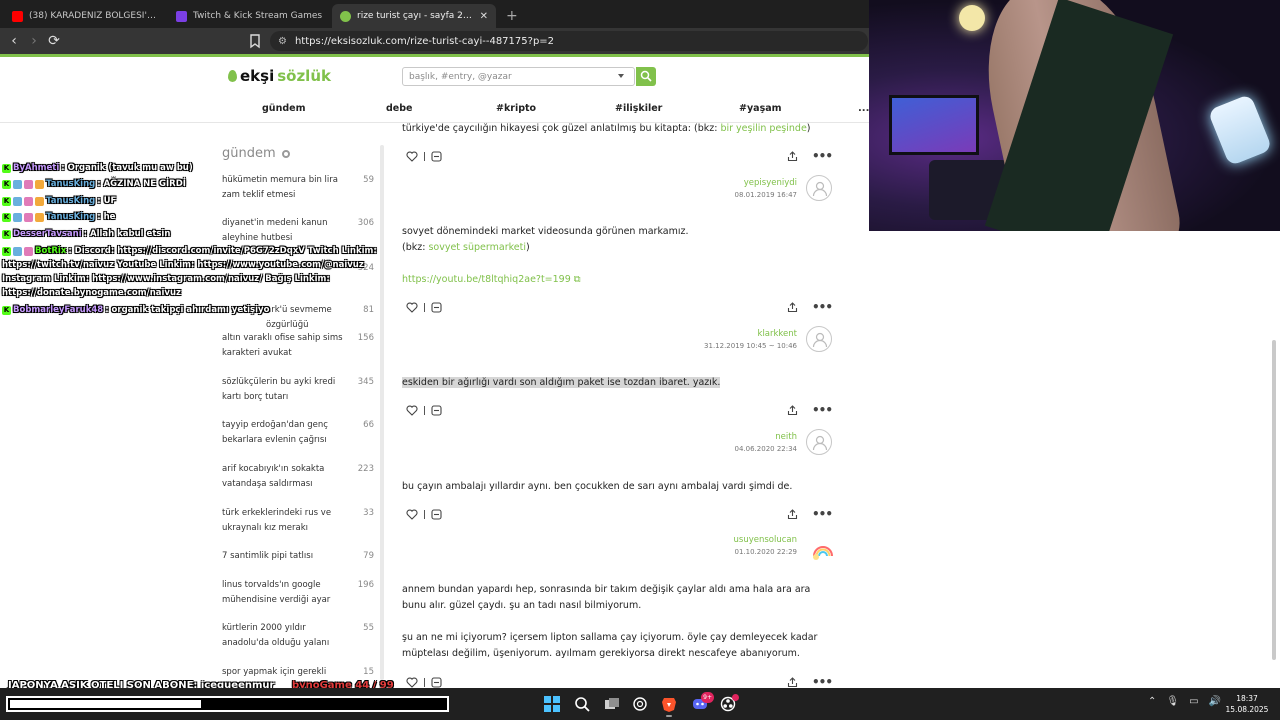 The width and height of the screenshot is (1280, 720). Describe the element at coordinates (766, 540) in the screenshot. I see `author-name: usuyensolucan` at that location.